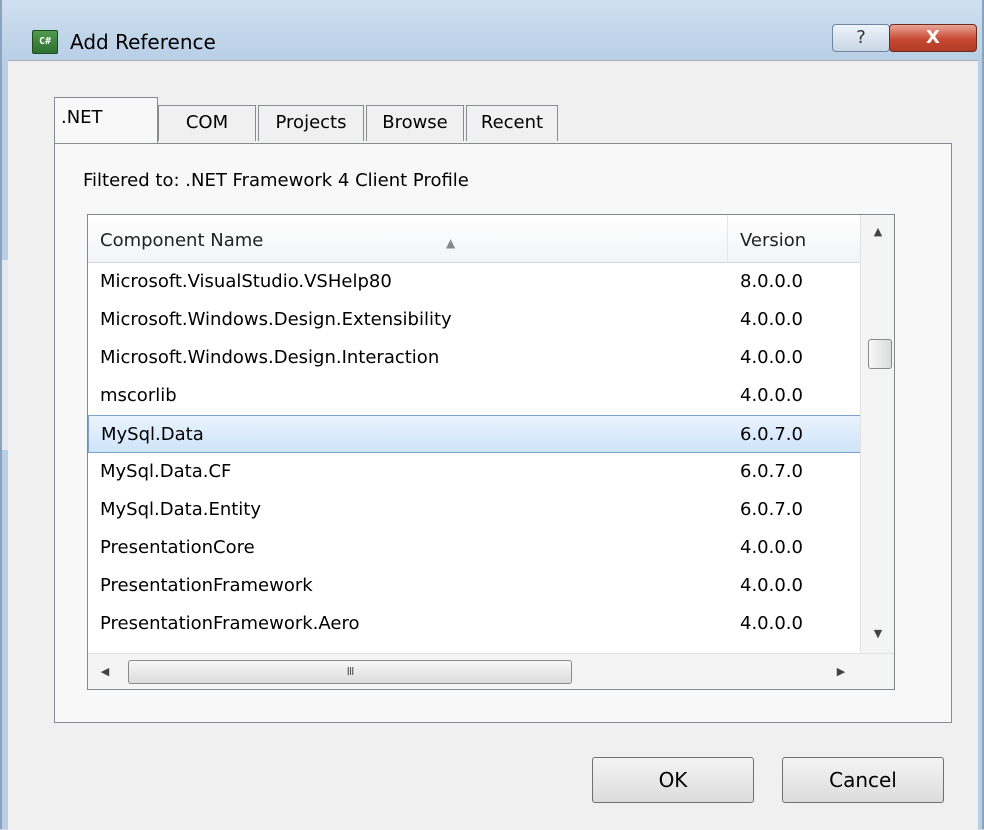 The image size is (984, 830). Describe the element at coordinates (181, 509) in the screenshot. I see `component-name-cell: MySql.Data.Entity` at that location.